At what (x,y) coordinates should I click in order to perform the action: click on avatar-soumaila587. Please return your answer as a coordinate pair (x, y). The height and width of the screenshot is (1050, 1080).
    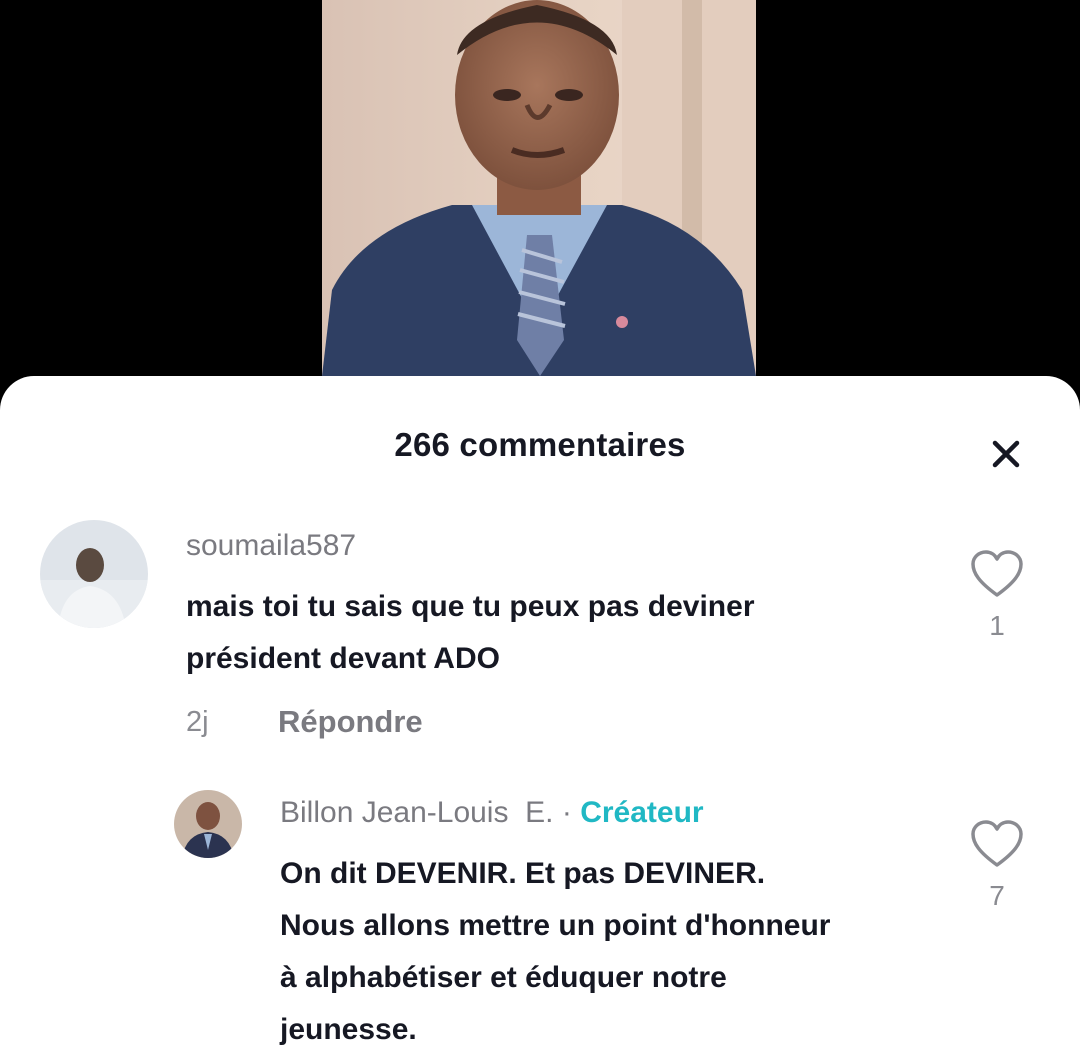
    Looking at the image, I should click on (94, 574).